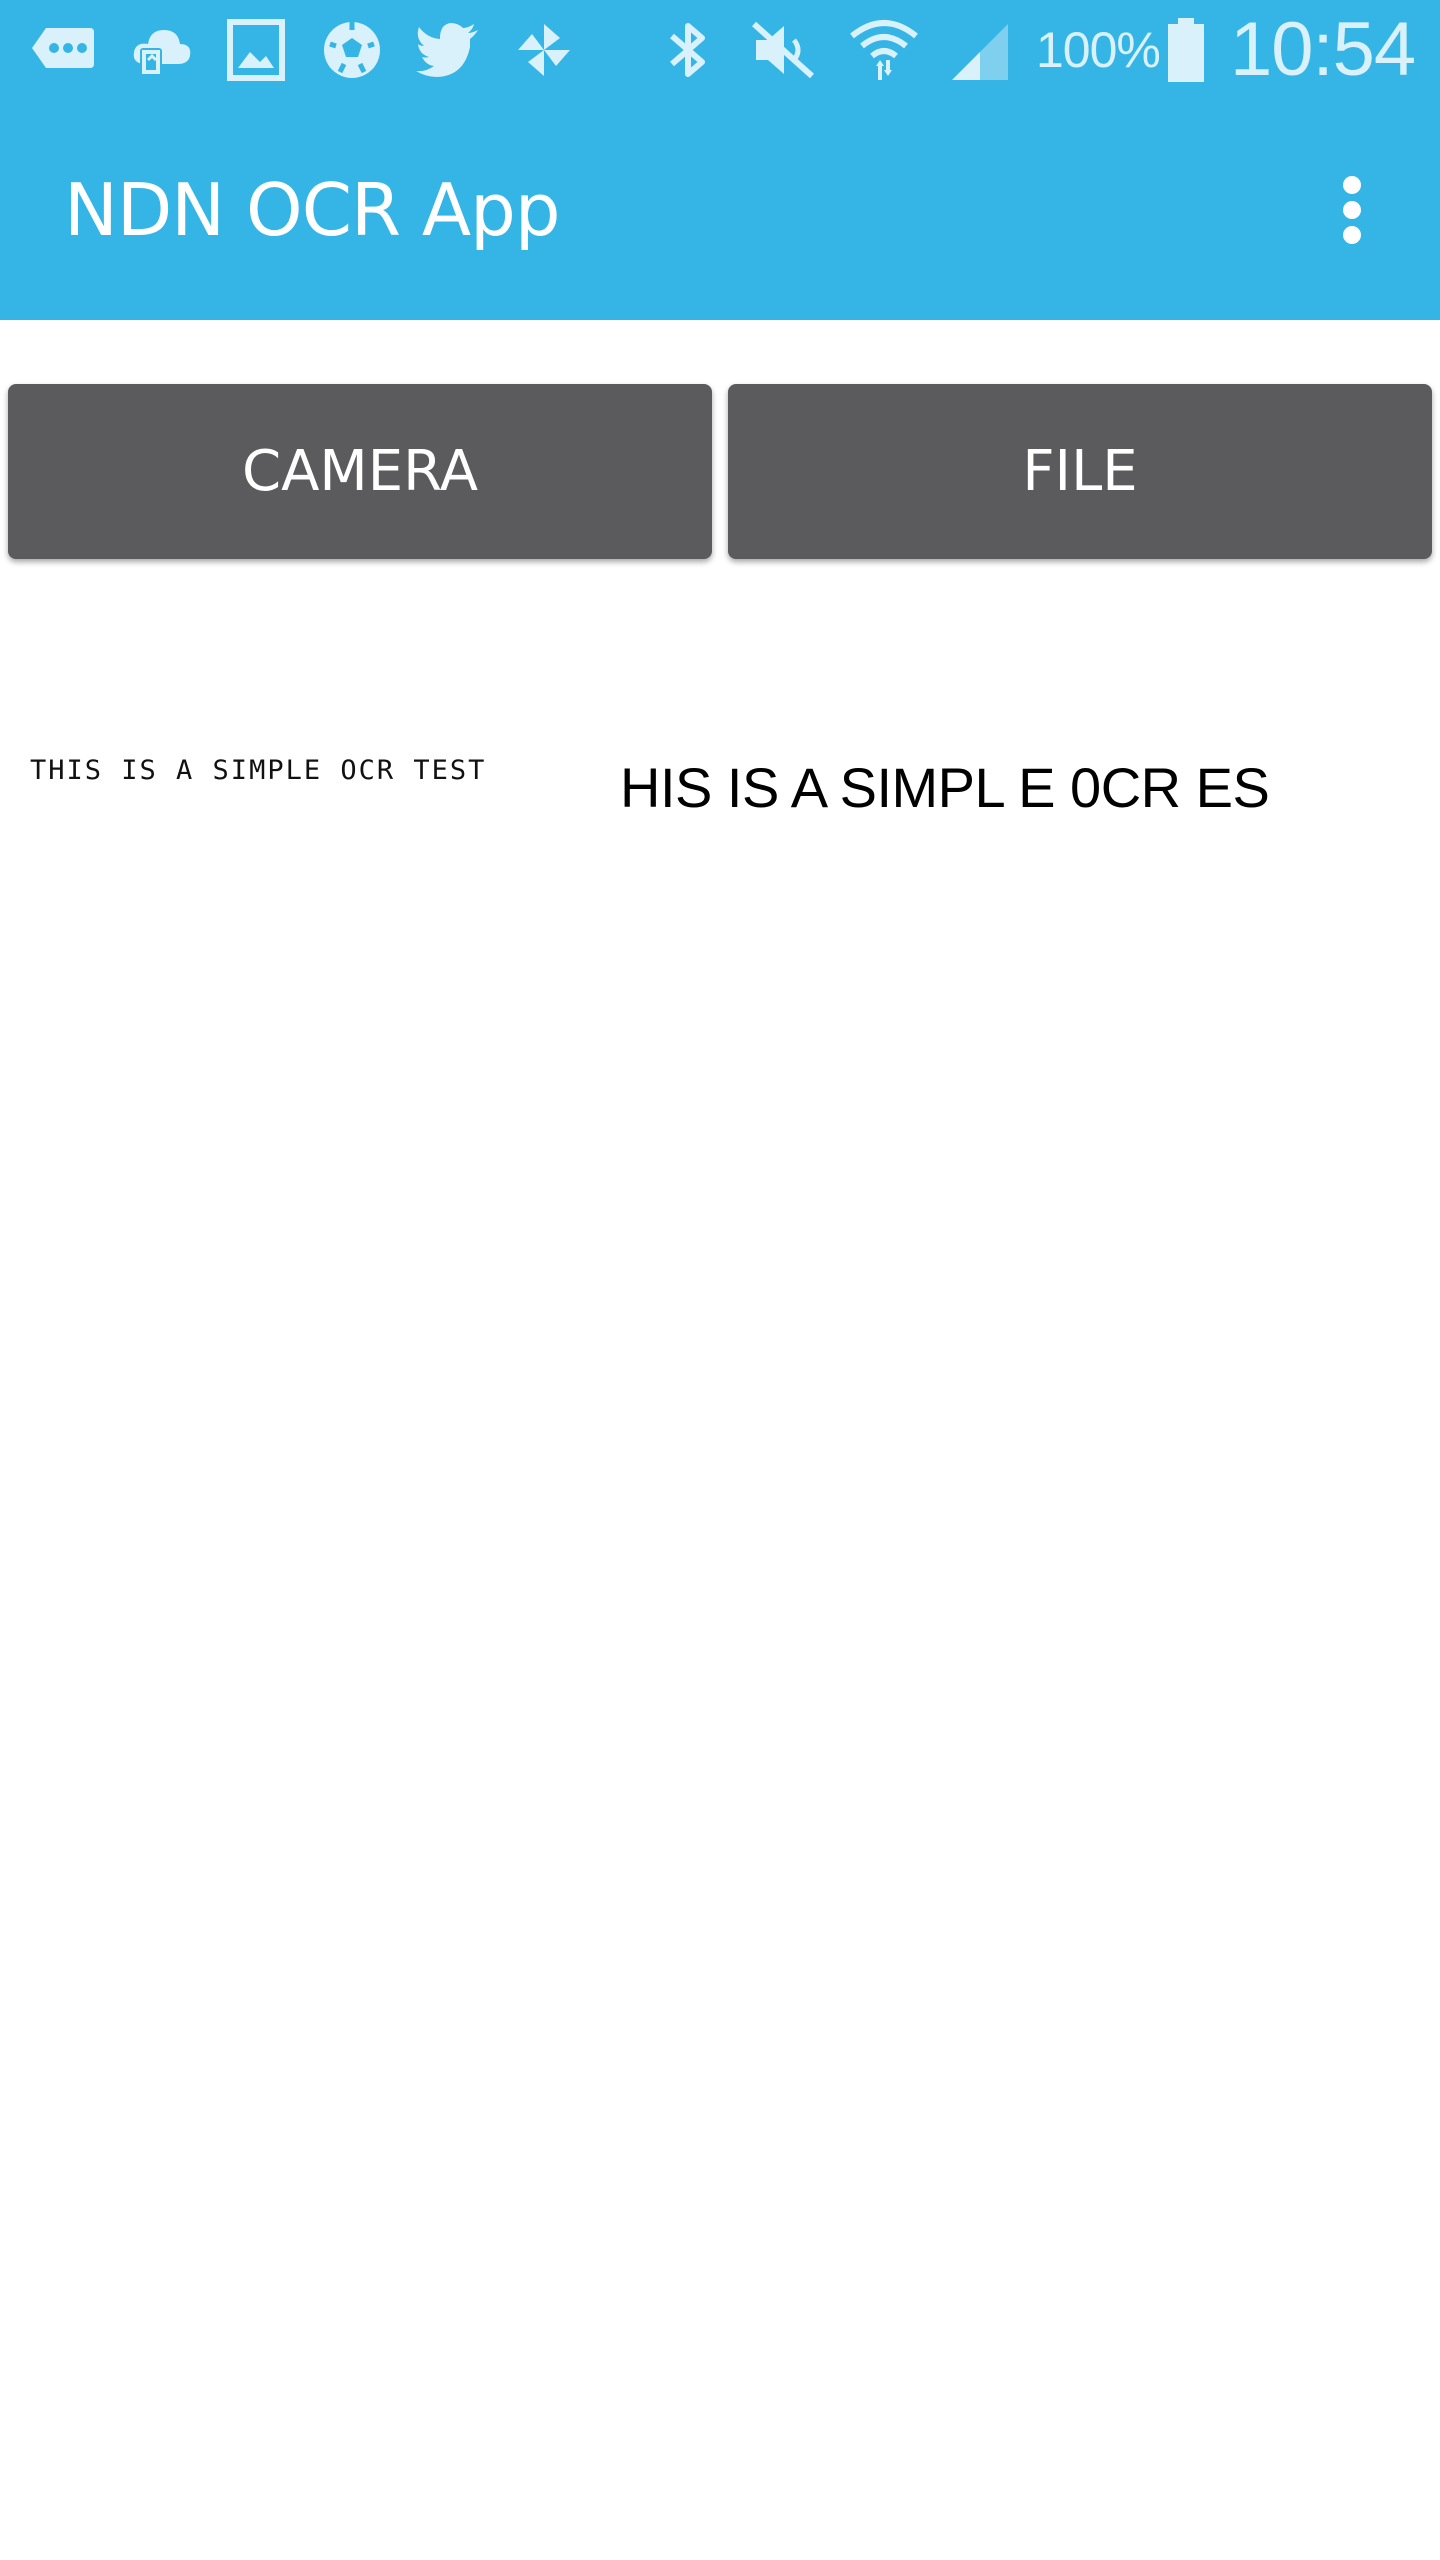 The height and width of the screenshot is (2560, 1440). What do you see at coordinates (64, 50) in the screenshot?
I see `messenger-icon` at bounding box center [64, 50].